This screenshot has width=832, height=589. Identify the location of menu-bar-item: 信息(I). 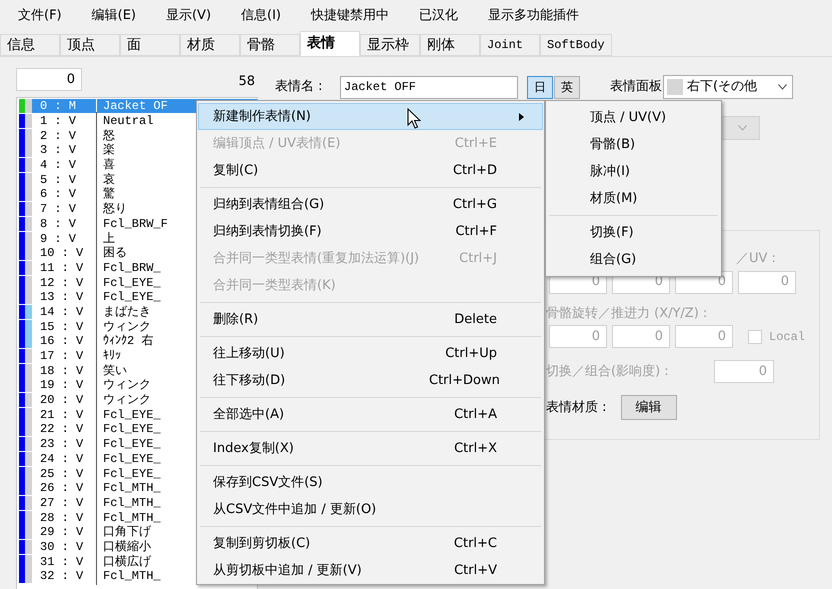
(261, 16).